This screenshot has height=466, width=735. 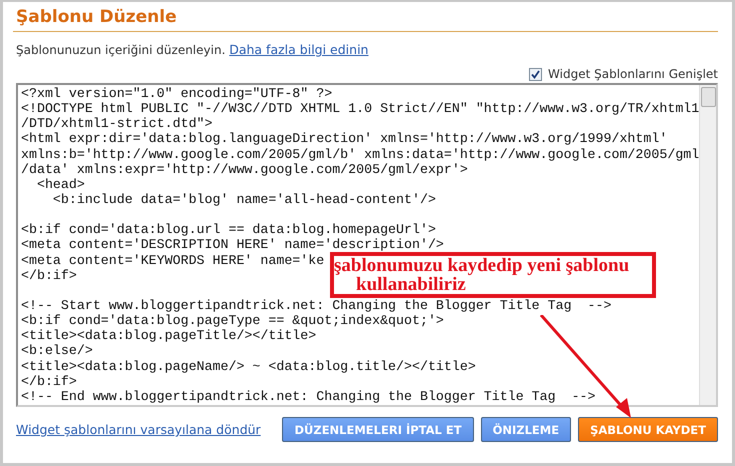 I want to click on action-button: ÖNIZLEME, so click(x=526, y=429).